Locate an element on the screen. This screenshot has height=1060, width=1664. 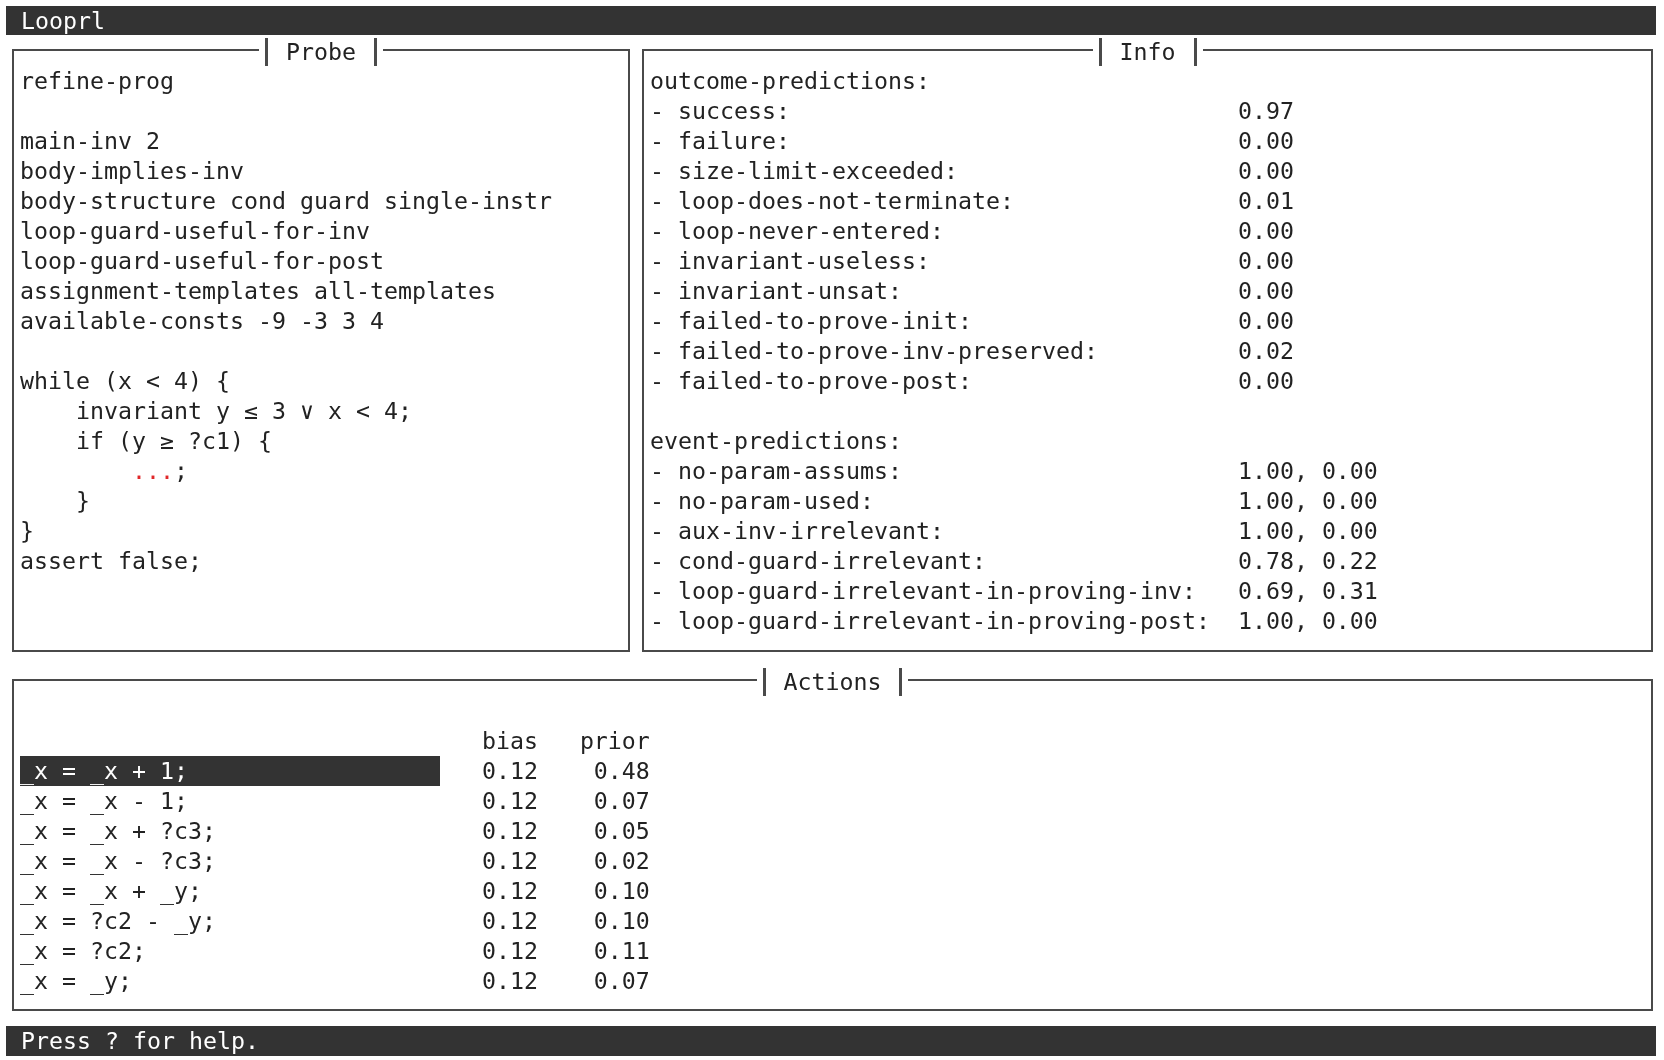
table-cell: 0.11 is located at coordinates (621, 950).